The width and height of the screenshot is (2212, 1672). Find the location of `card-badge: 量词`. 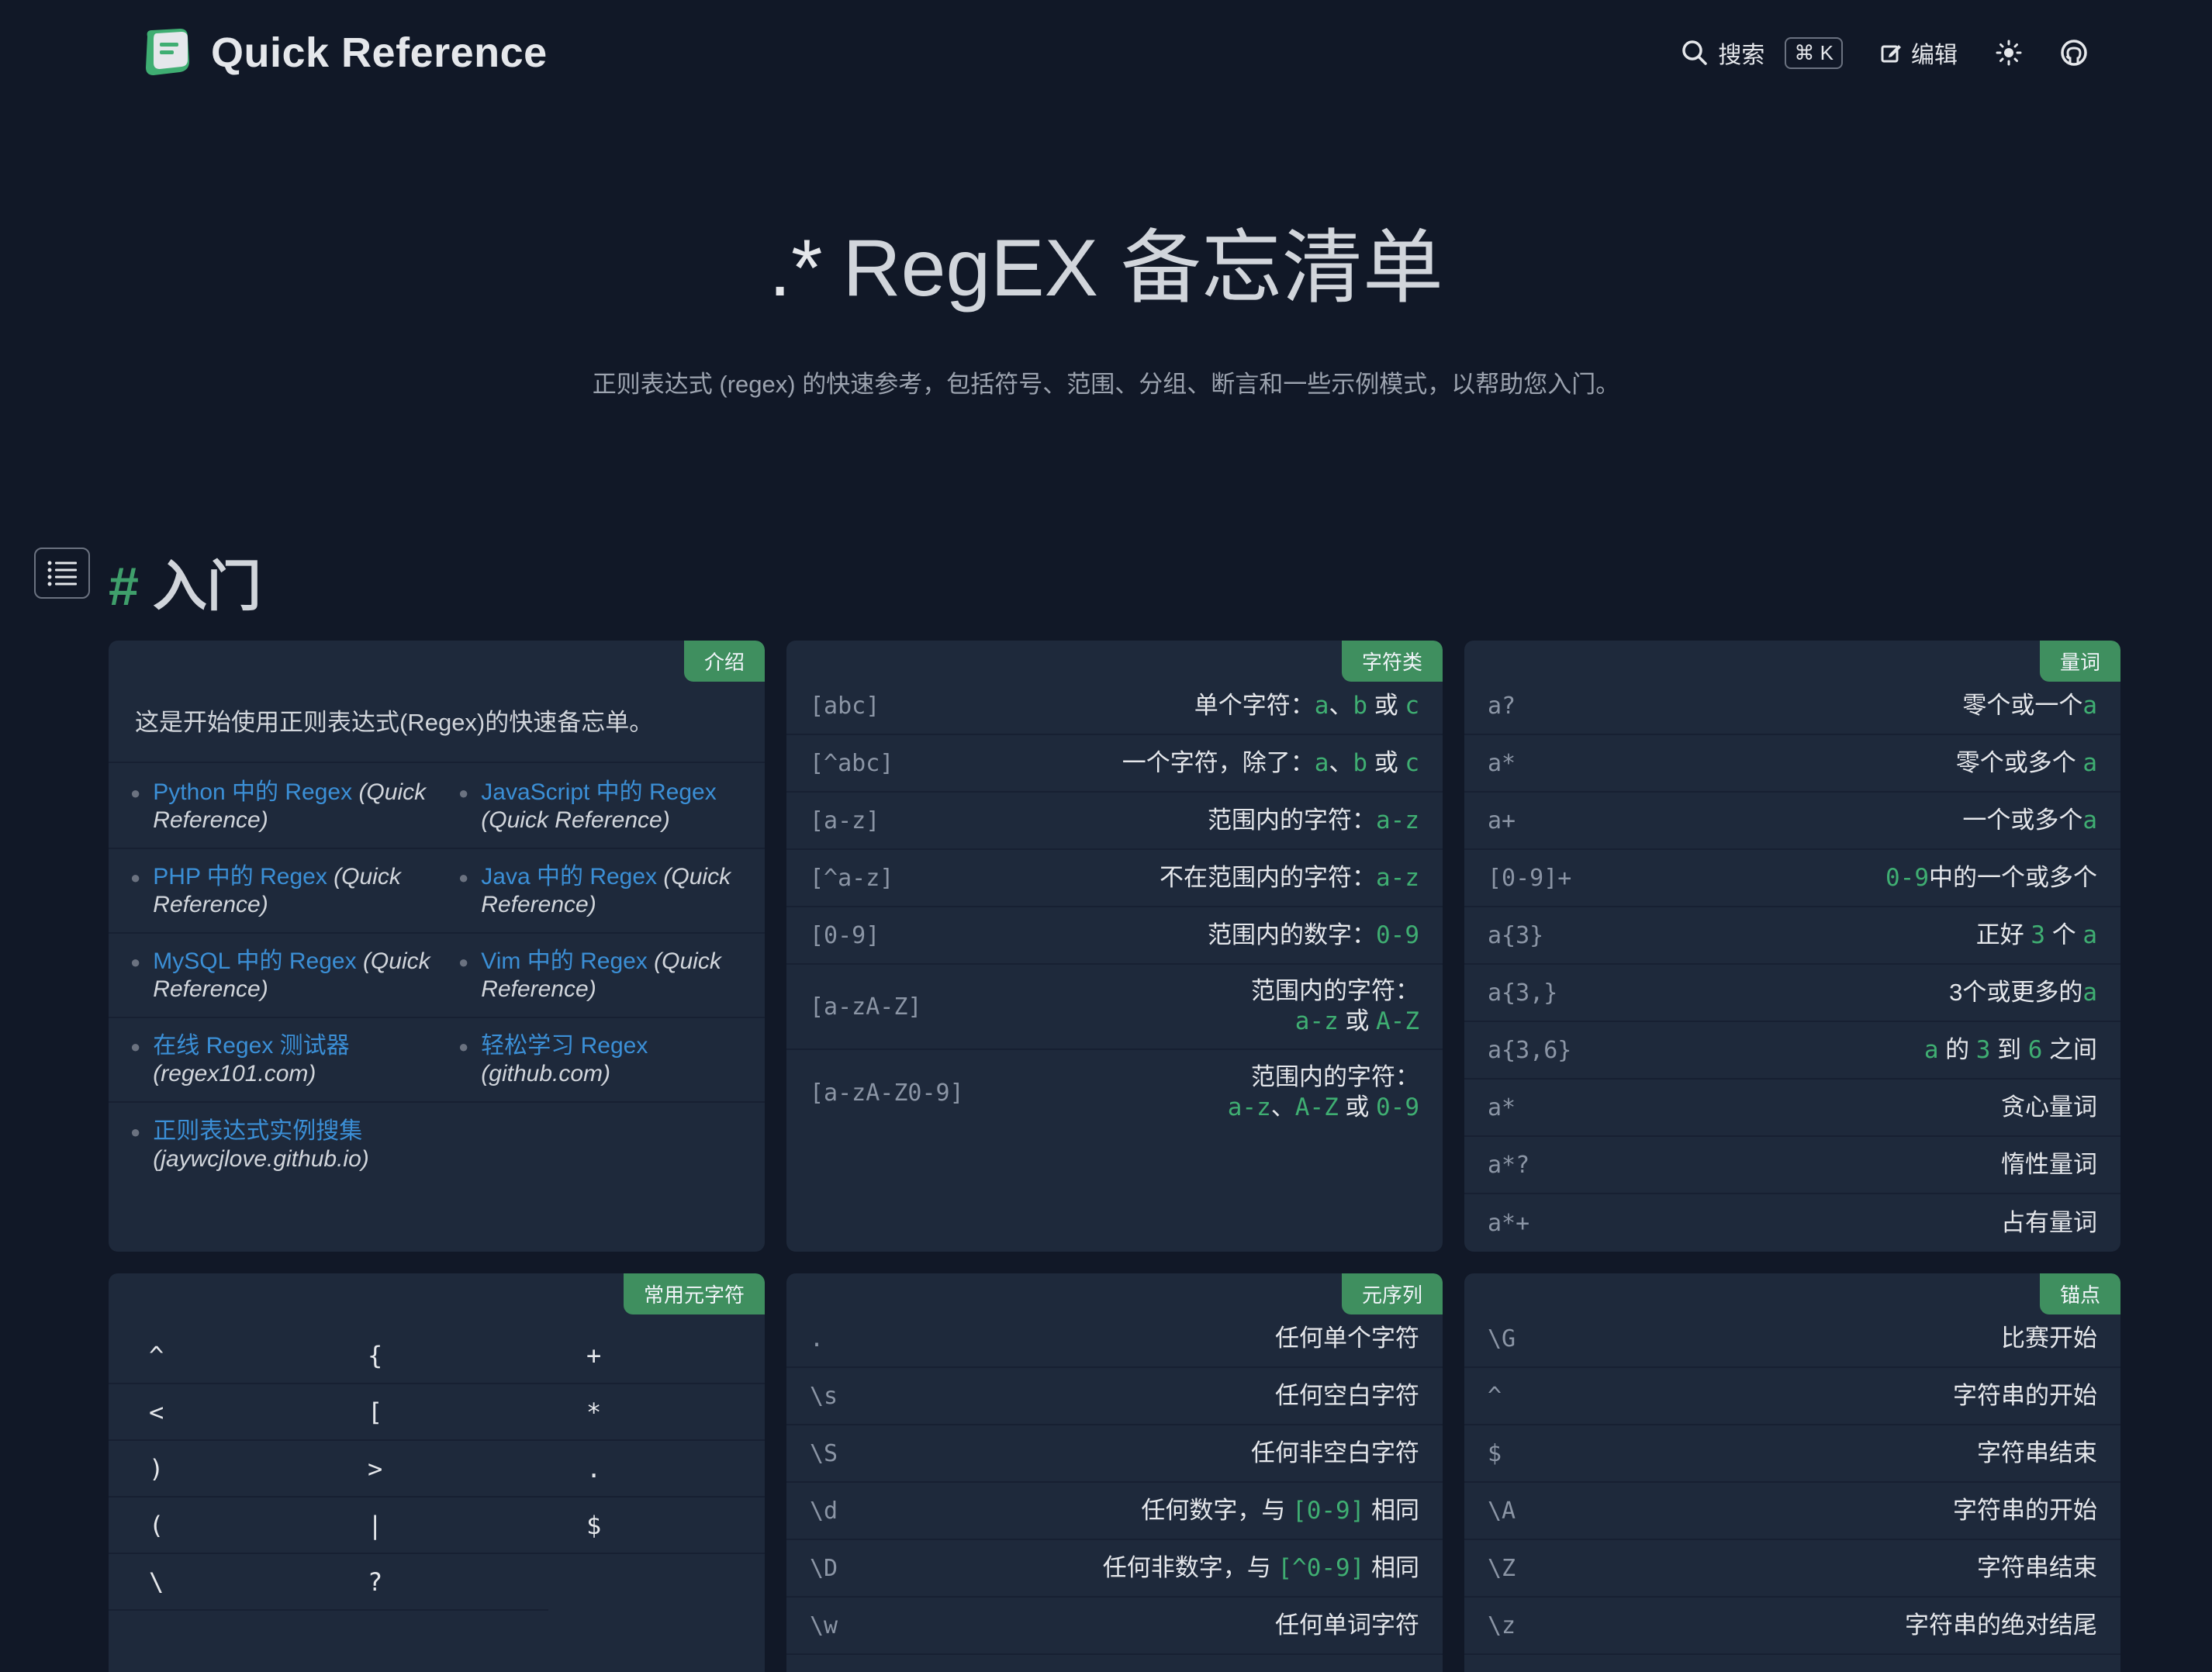

card-badge: 量词 is located at coordinates (2079, 661).